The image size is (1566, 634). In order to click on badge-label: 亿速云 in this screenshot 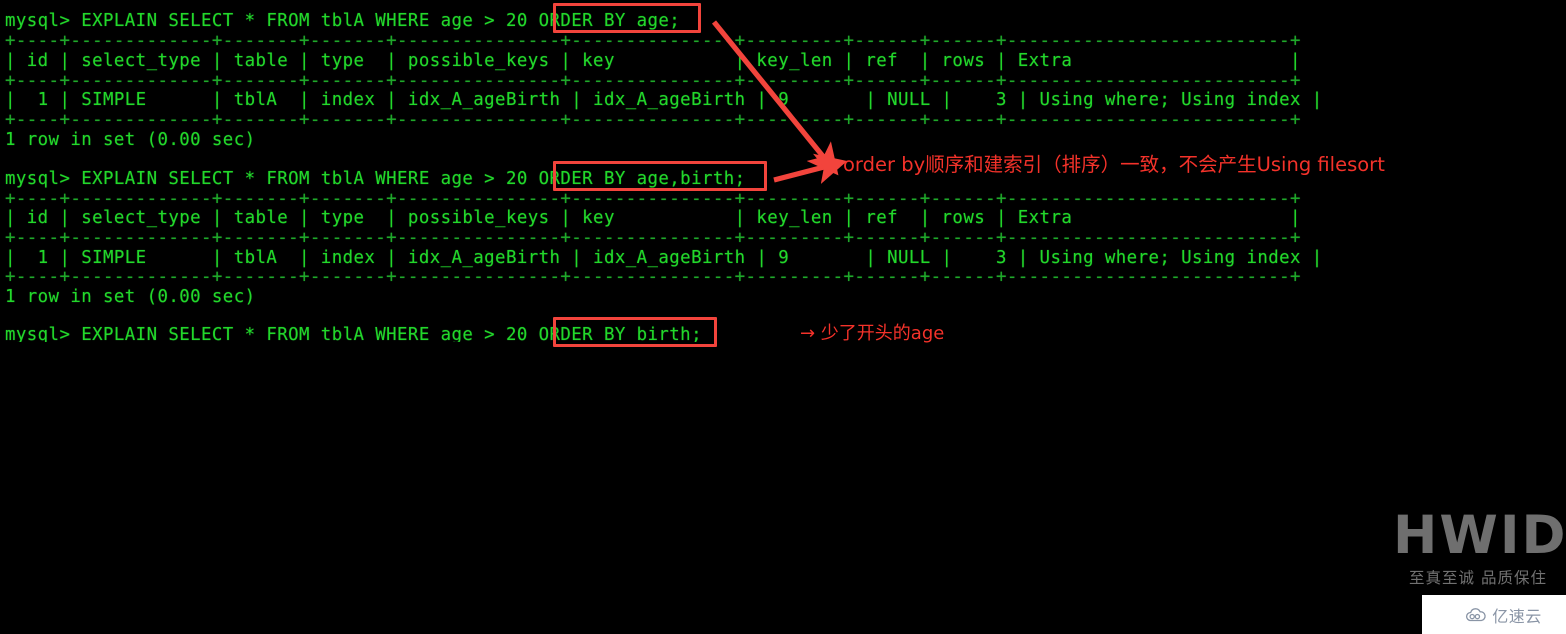, I will do `click(1517, 616)`.